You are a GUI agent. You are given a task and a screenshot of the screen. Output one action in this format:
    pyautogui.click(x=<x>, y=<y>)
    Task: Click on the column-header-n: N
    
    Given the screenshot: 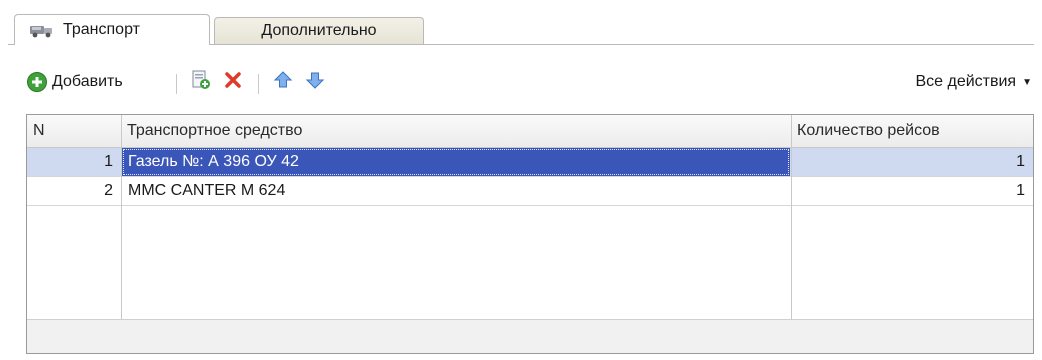 What is the action you would take?
    pyautogui.click(x=74, y=131)
    